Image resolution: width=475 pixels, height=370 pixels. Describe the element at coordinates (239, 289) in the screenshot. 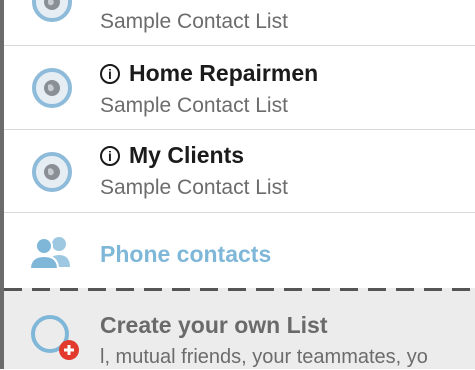

I see `dashed-divider` at that location.